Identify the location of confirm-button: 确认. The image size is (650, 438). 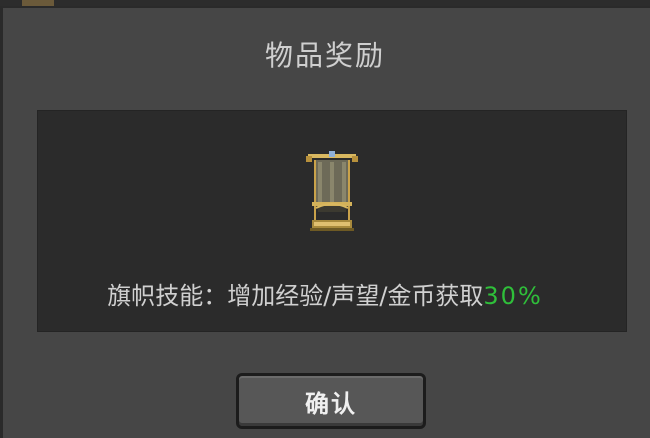
(331, 401).